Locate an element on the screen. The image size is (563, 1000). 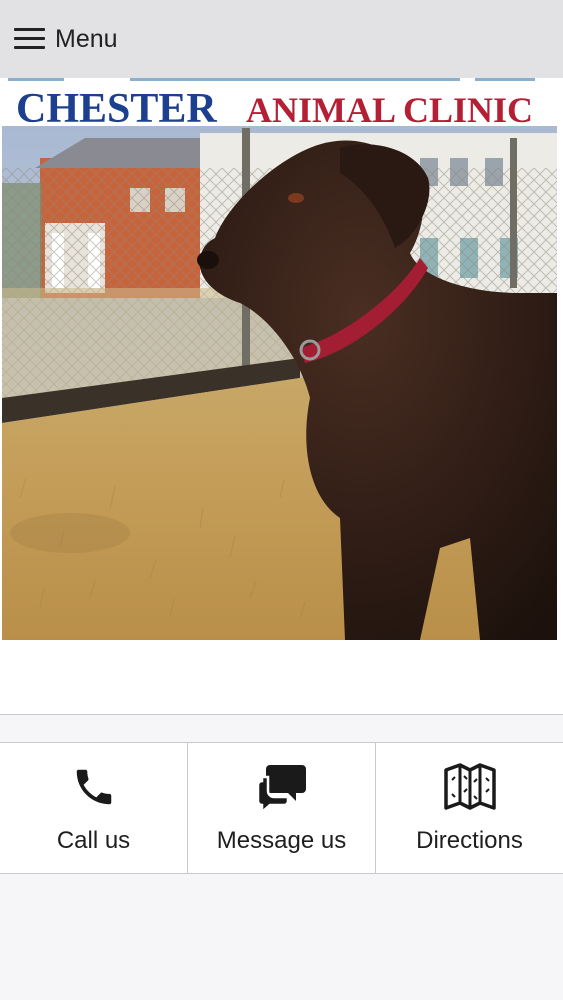
message-us-label: Message us is located at coordinates (281, 840).